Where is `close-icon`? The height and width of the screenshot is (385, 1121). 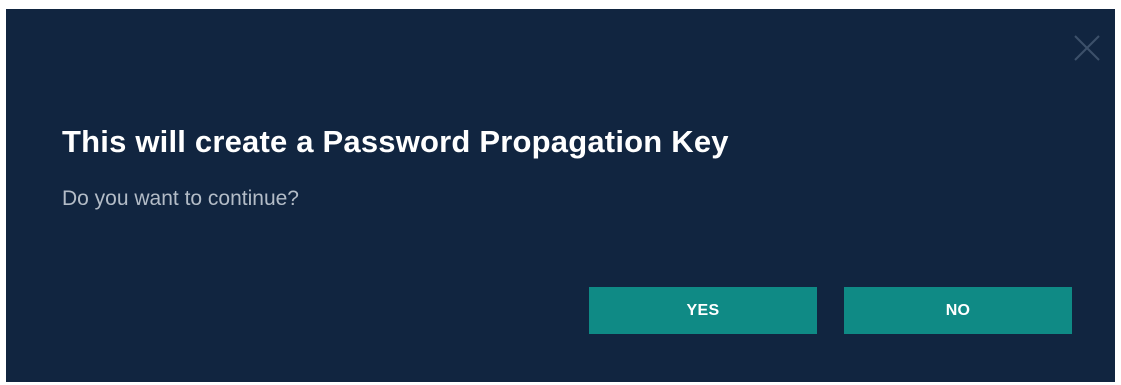
close-icon is located at coordinates (1087, 48).